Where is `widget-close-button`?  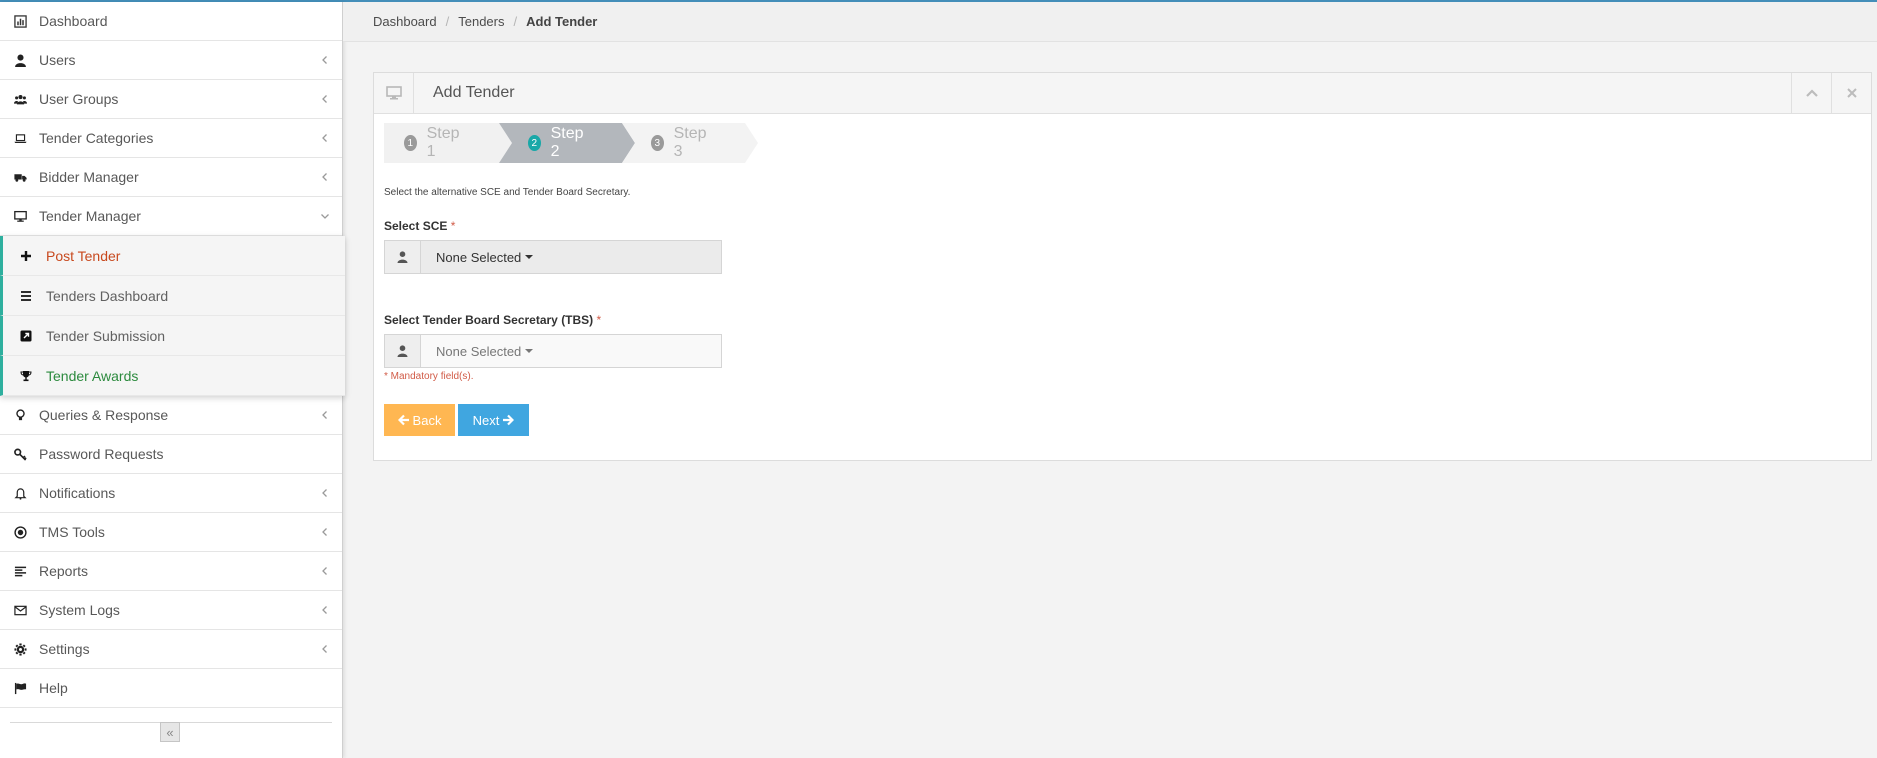 widget-close-button is located at coordinates (1851, 93).